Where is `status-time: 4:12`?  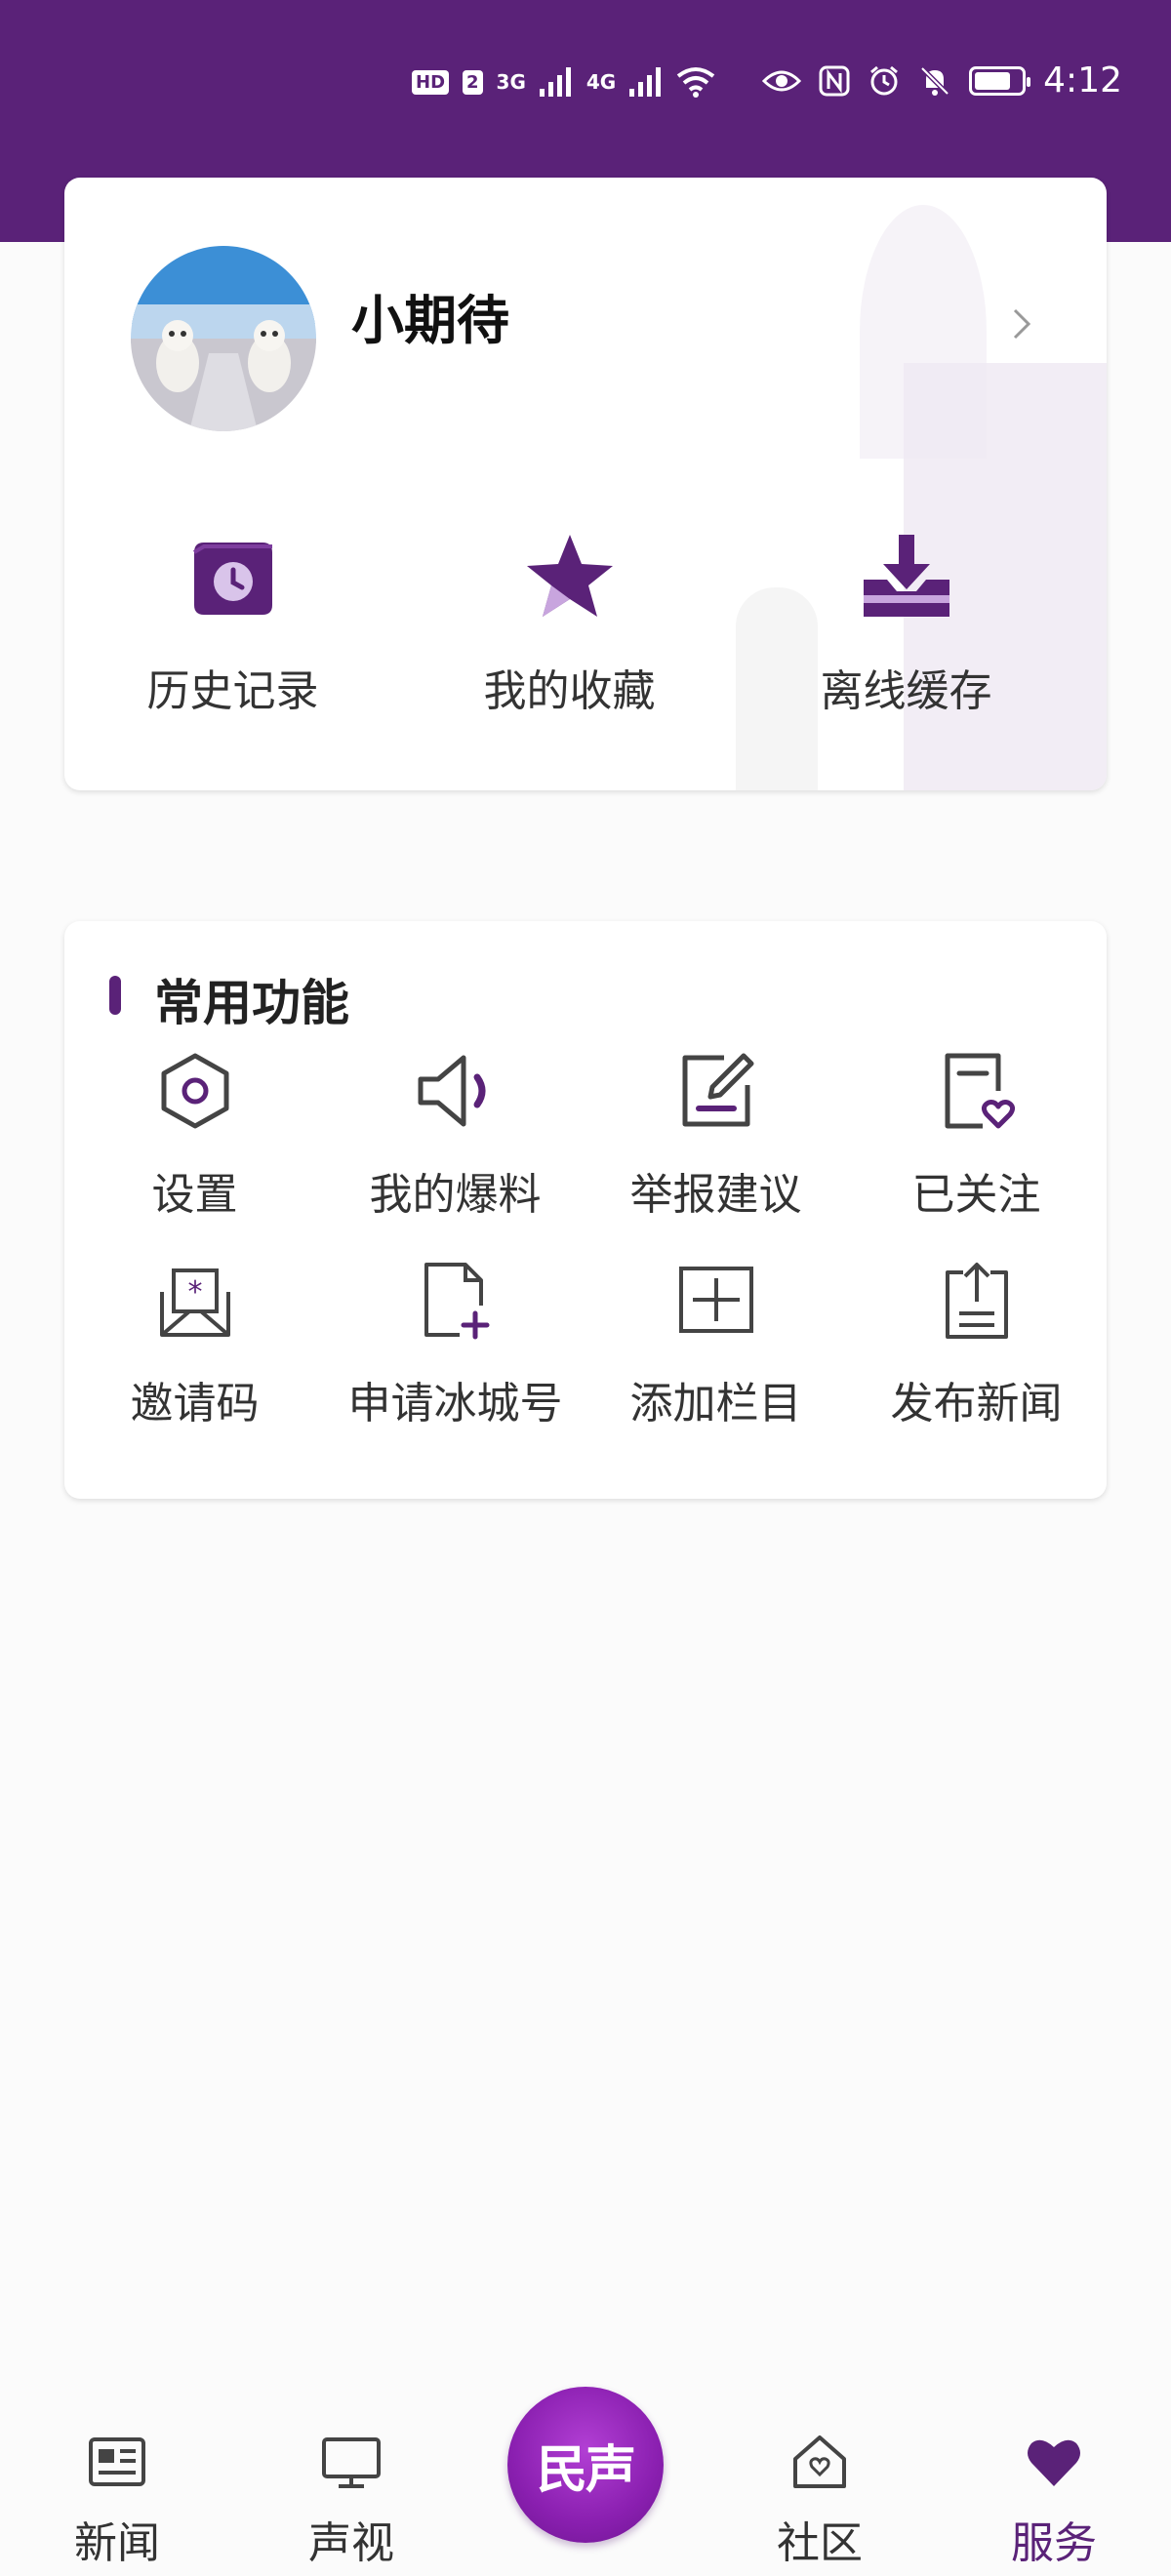
status-time: 4:12 is located at coordinates (1082, 80).